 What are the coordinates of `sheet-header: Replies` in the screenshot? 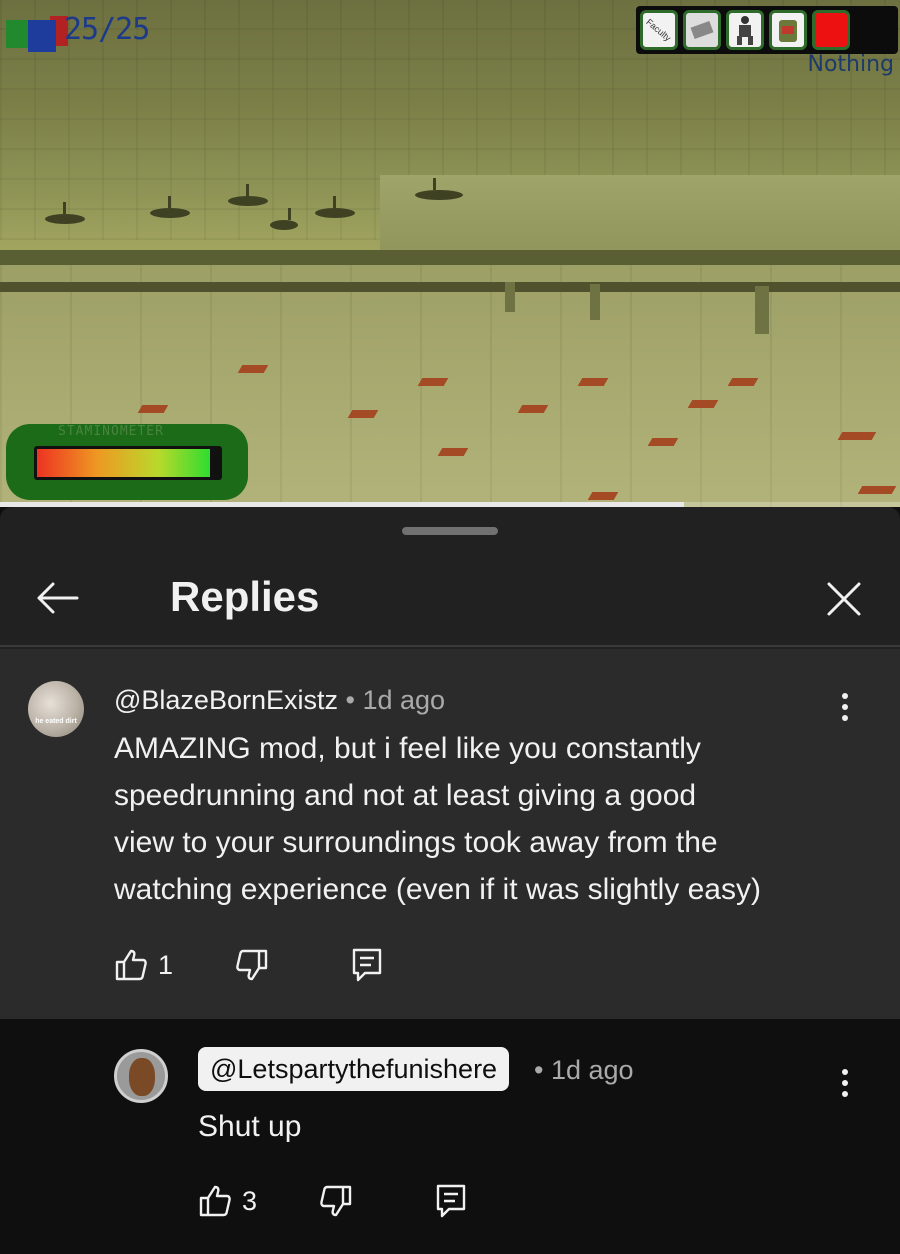 It's located at (450, 598).